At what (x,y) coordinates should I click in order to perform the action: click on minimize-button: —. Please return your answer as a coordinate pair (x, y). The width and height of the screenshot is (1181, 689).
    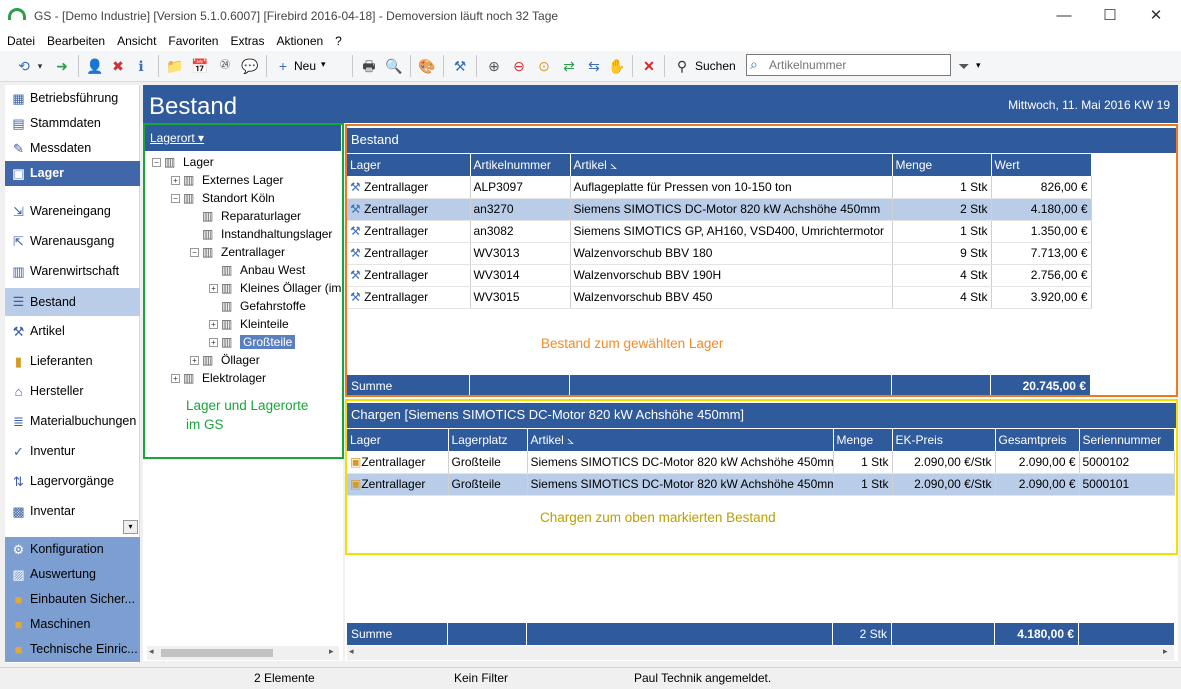
    Looking at the image, I should click on (1064, 15).